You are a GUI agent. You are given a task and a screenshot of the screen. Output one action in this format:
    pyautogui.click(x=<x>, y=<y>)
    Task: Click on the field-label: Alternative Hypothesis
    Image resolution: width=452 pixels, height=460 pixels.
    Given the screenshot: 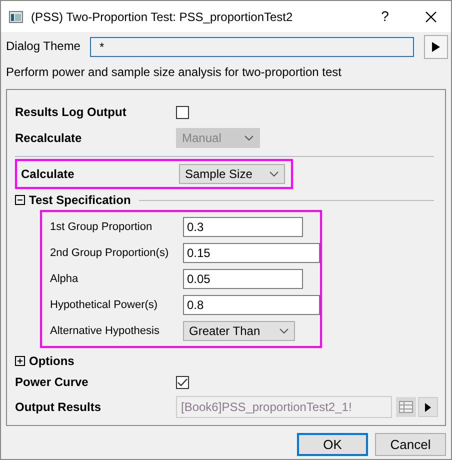 What is the action you would take?
    pyautogui.click(x=105, y=331)
    